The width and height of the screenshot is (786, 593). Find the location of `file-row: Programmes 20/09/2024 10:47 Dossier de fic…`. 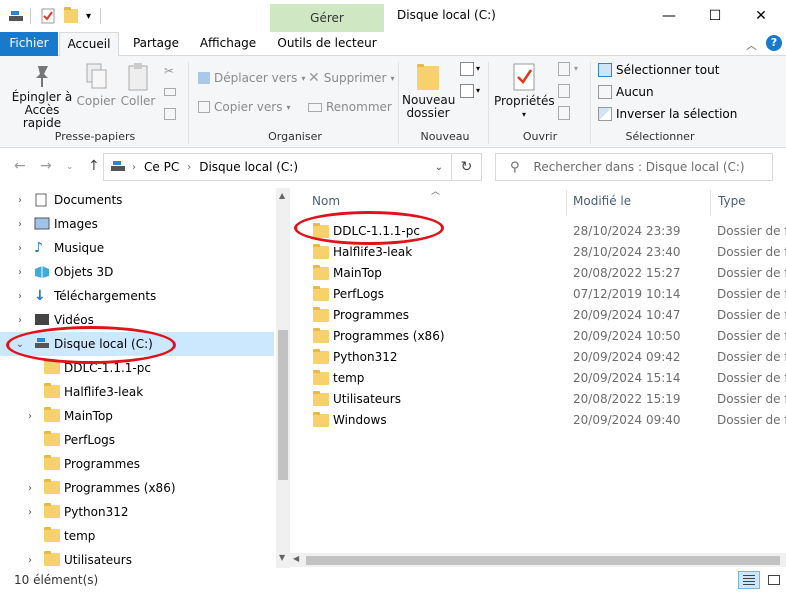

file-row: Programmes 20/09/2024 10:47 Dossier de fic… is located at coordinates (545, 314).